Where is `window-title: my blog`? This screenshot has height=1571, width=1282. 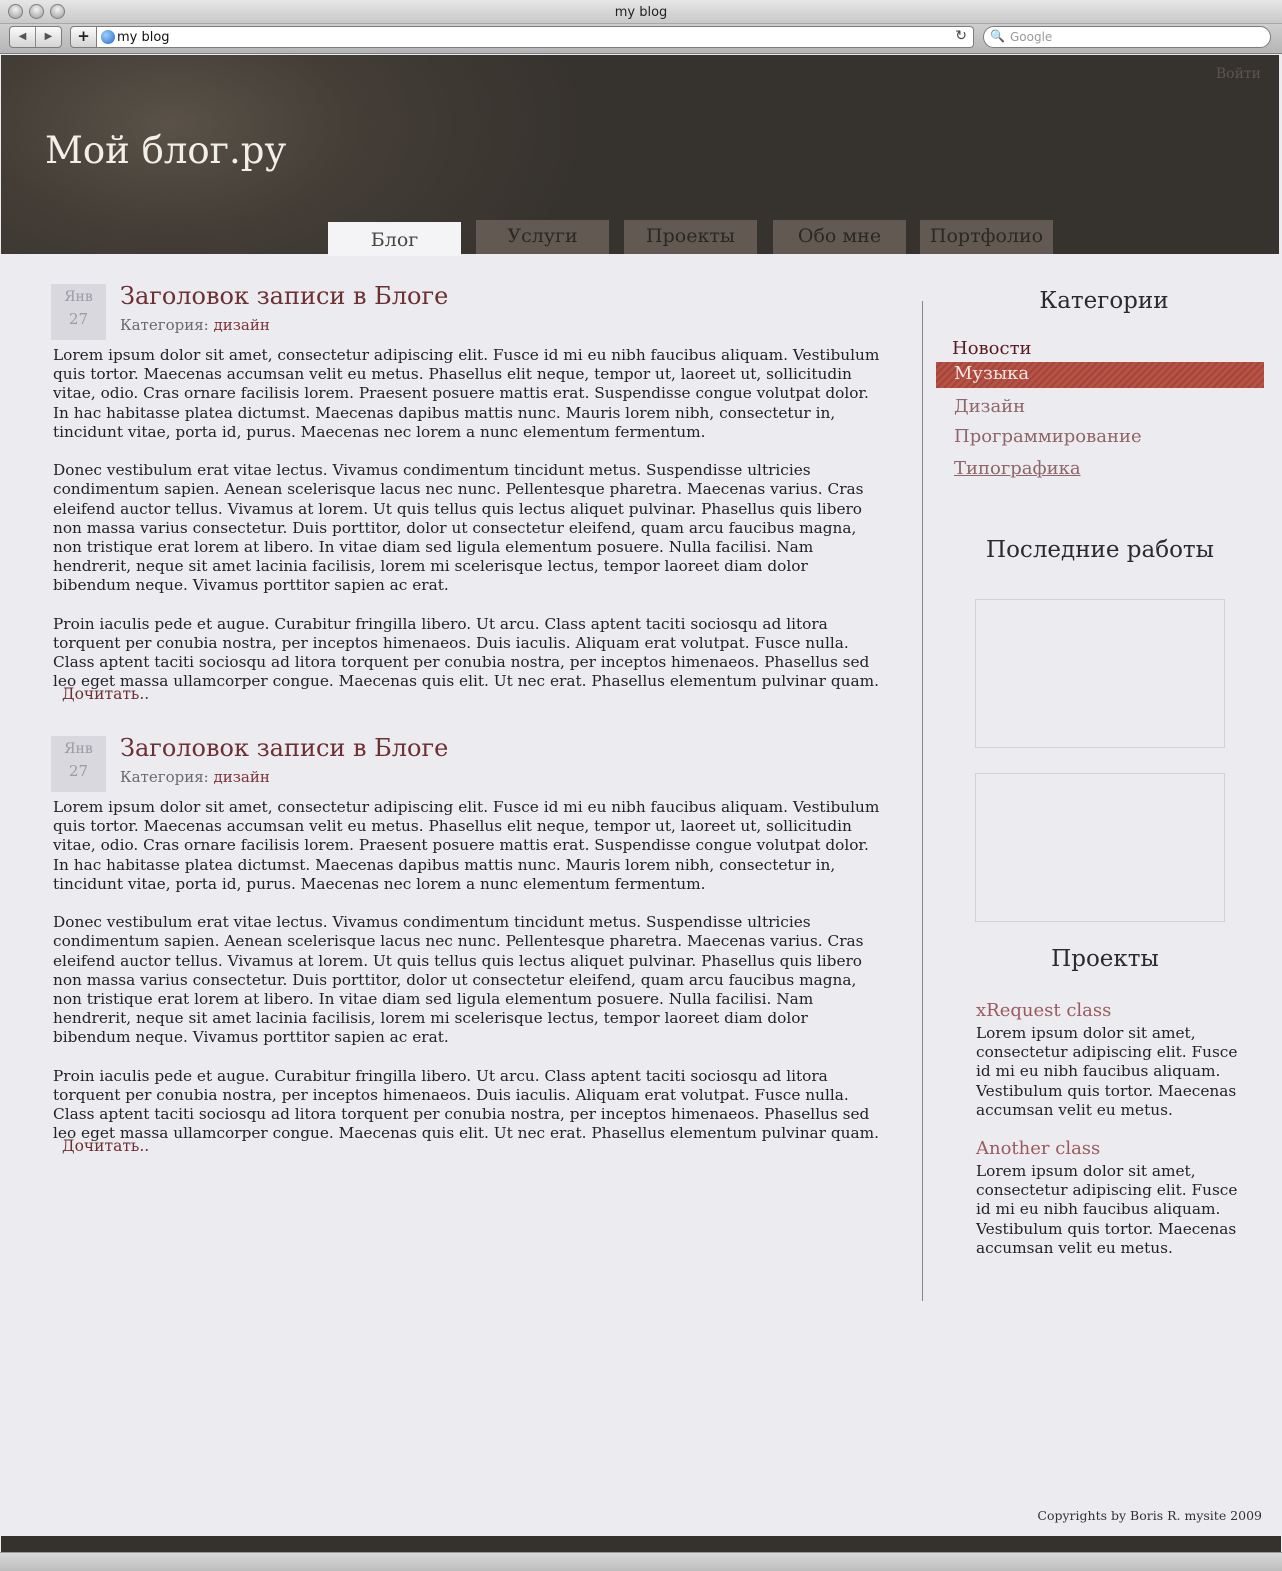 window-title: my blog is located at coordinates (641, 12).